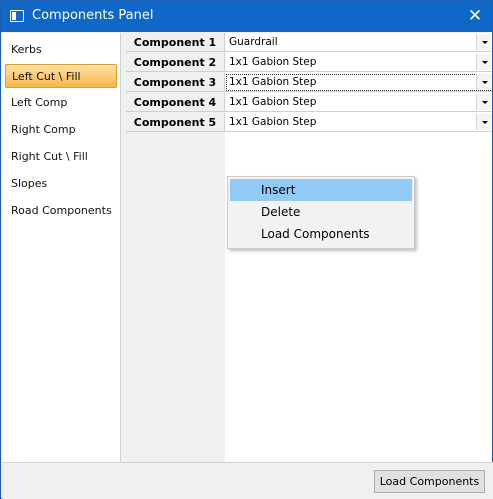  Describe the element at coordinates (61, 76) in the screenshot. I see `sidebar-item-left-cut-fill: Left Cut \ Fill` at that location.